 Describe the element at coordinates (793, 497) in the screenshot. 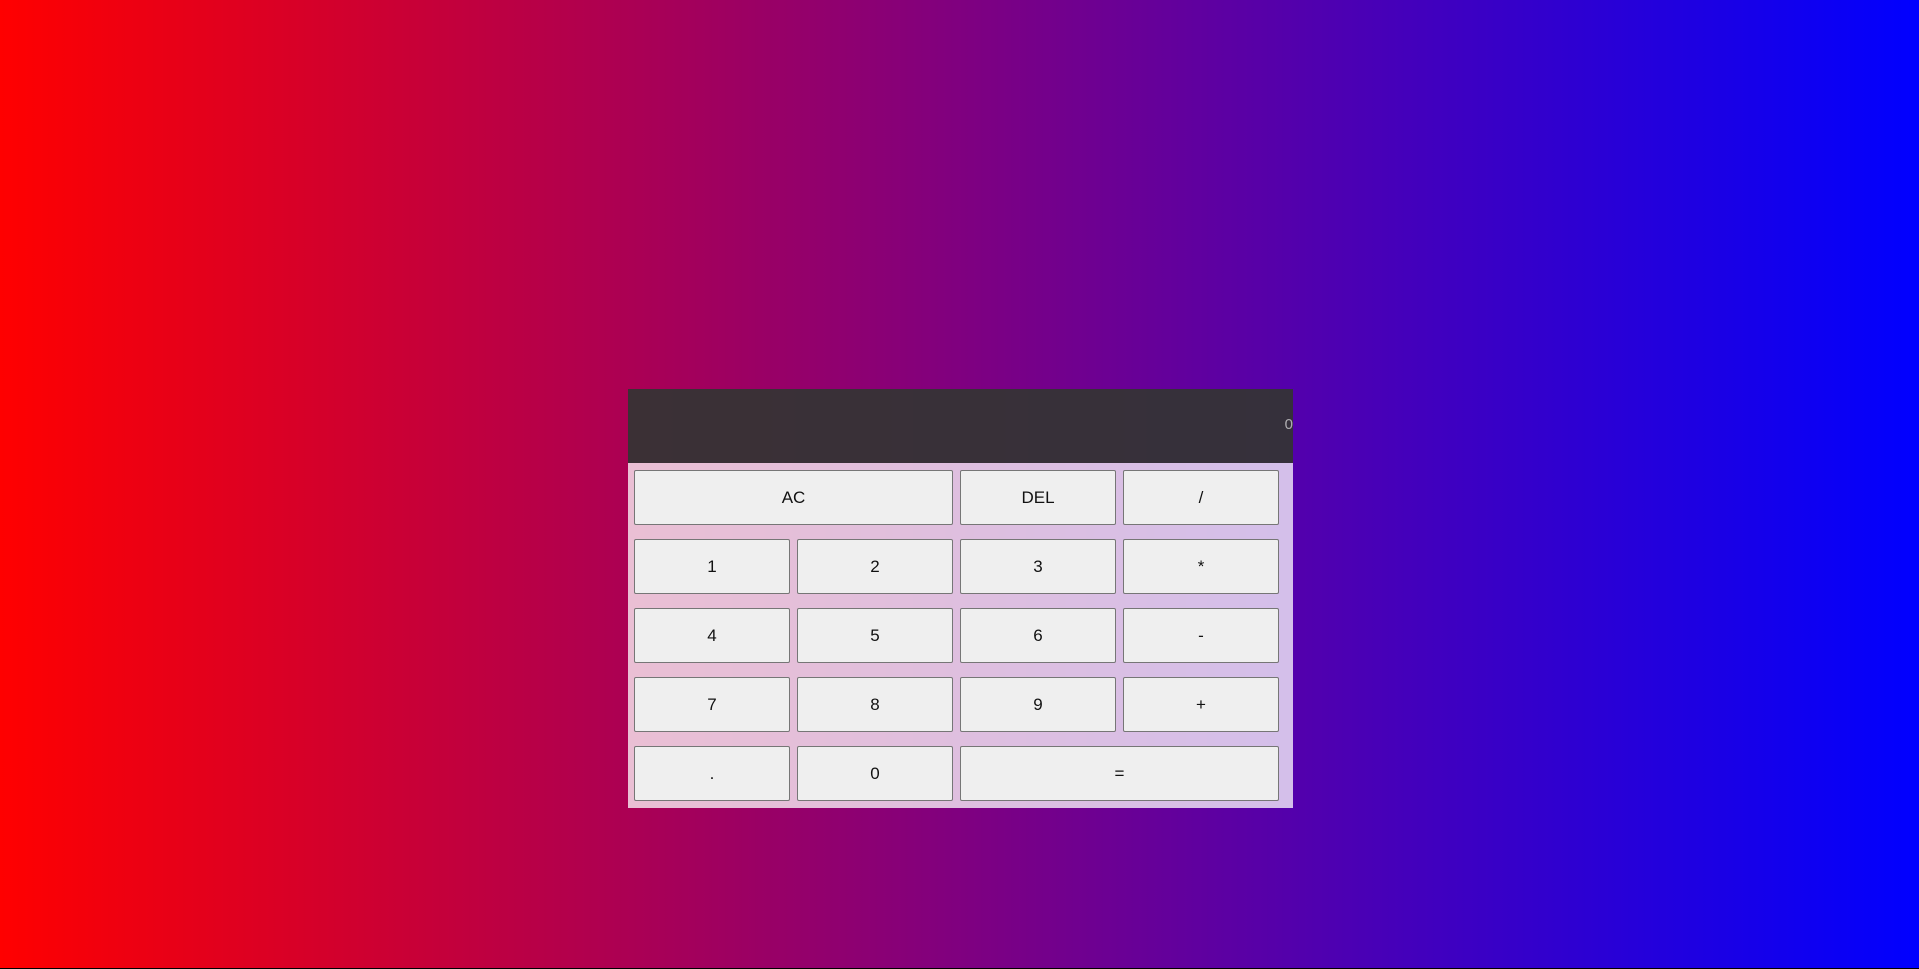

I see `all-clear-button: AC` at that location.